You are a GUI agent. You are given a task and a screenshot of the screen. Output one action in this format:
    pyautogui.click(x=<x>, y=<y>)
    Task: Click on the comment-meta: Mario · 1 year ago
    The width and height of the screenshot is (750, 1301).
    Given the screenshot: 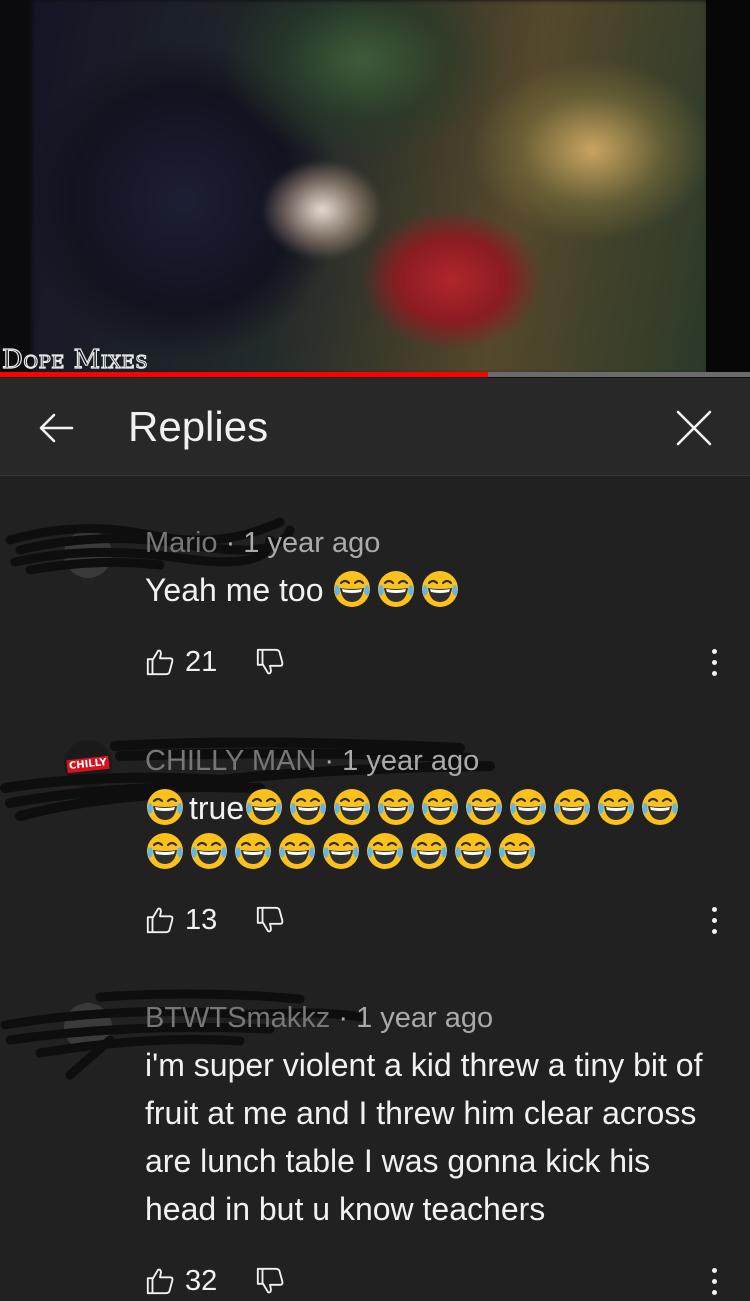 What is the action you would take?
    pyautogui.click(x=262, y=543)
    